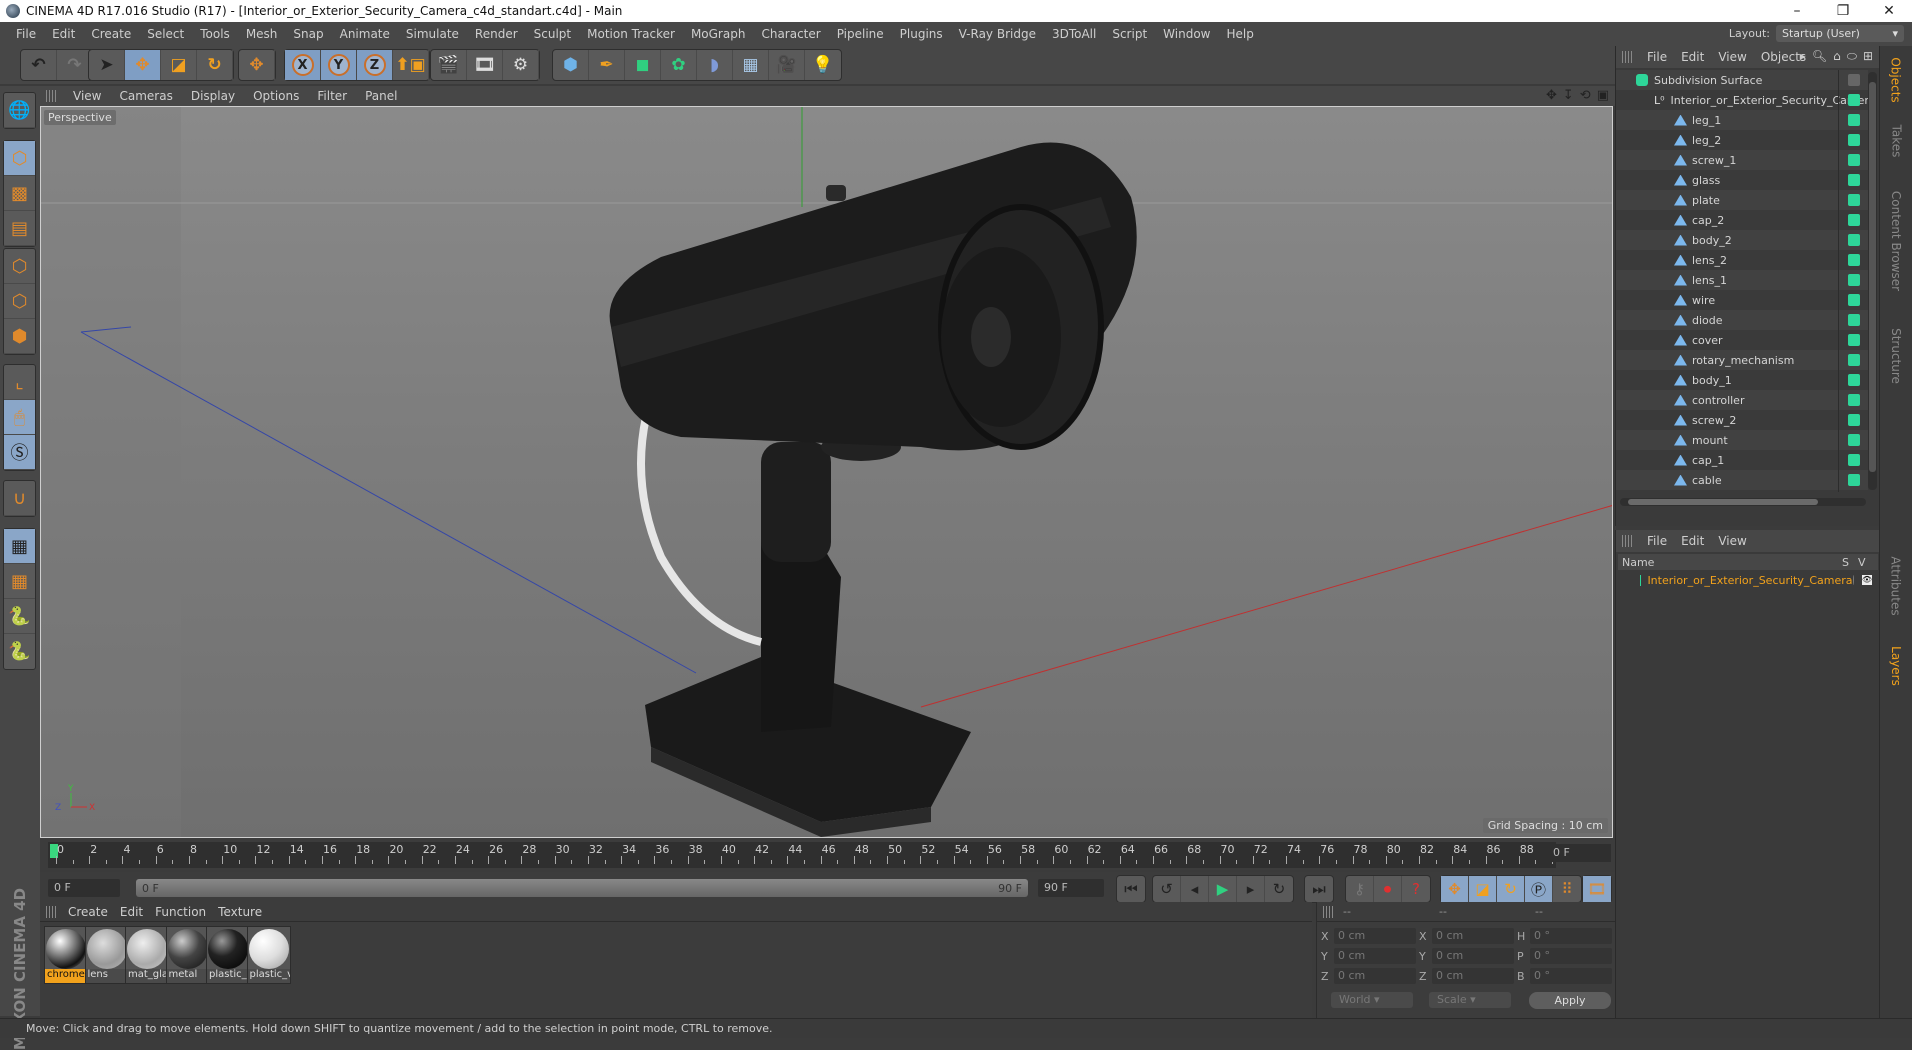 The image size is (1912, 1050). What do you see at coordinates (19, 452) in the screenshot?
I see `solo-button: Ⓢ` at bounding box center [19, 452].